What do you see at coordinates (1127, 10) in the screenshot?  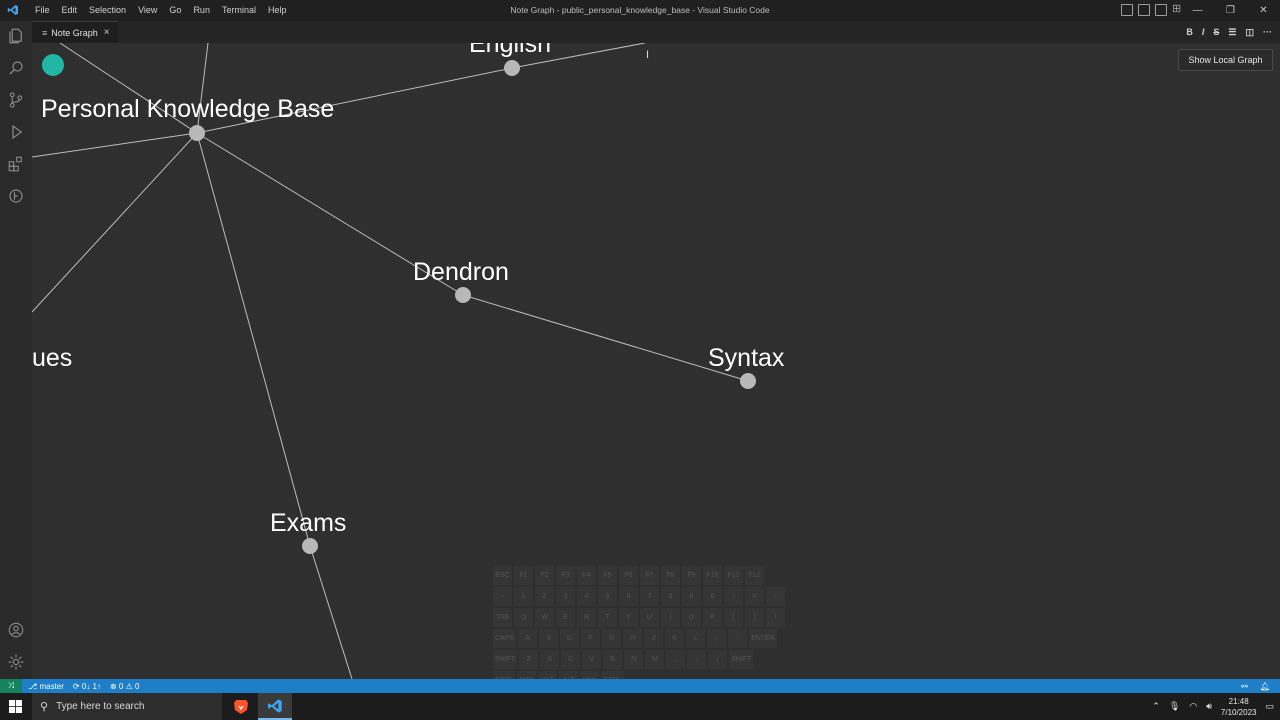 I see `toggle-primary-sidebar-icon` at bounding box center [1127, 10].